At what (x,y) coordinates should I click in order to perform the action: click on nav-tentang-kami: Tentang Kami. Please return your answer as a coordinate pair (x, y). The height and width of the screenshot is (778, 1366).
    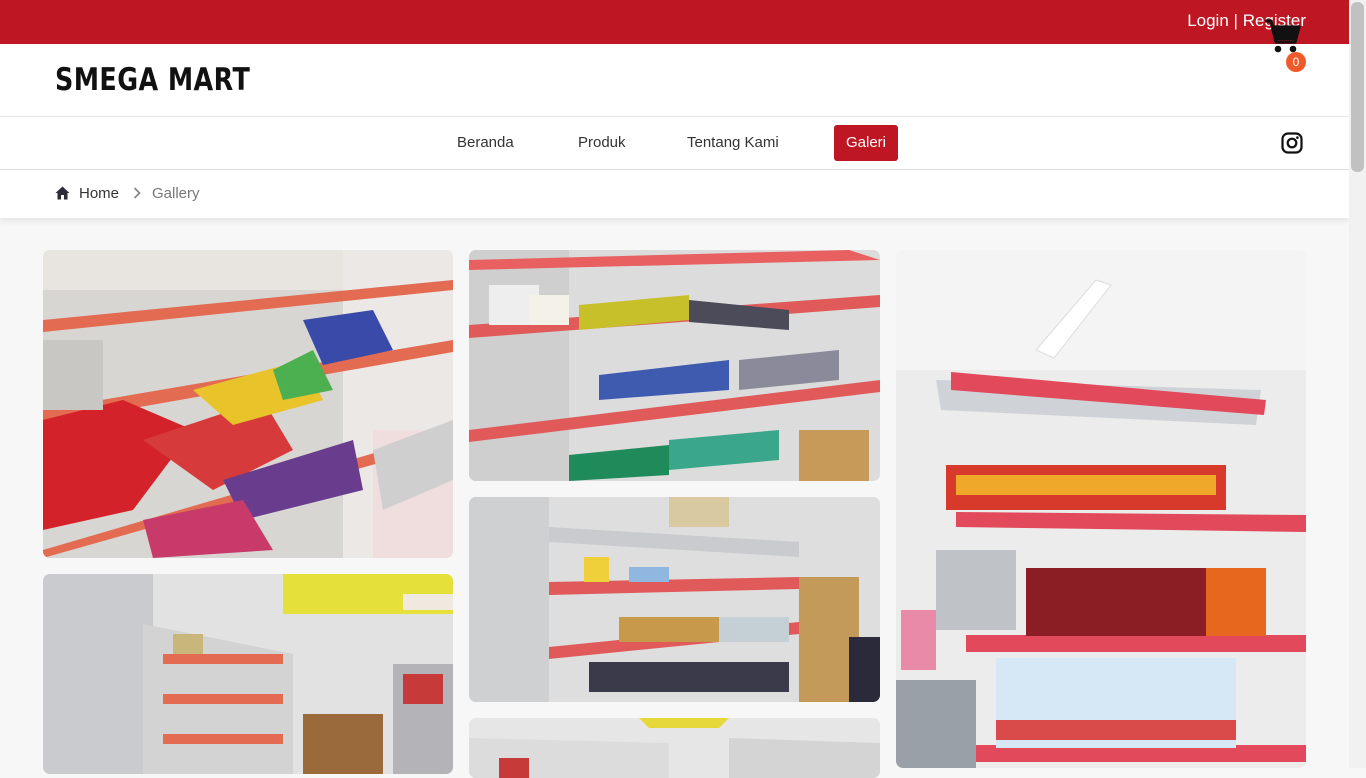
    Looking at the image, I should click on (733, 143).